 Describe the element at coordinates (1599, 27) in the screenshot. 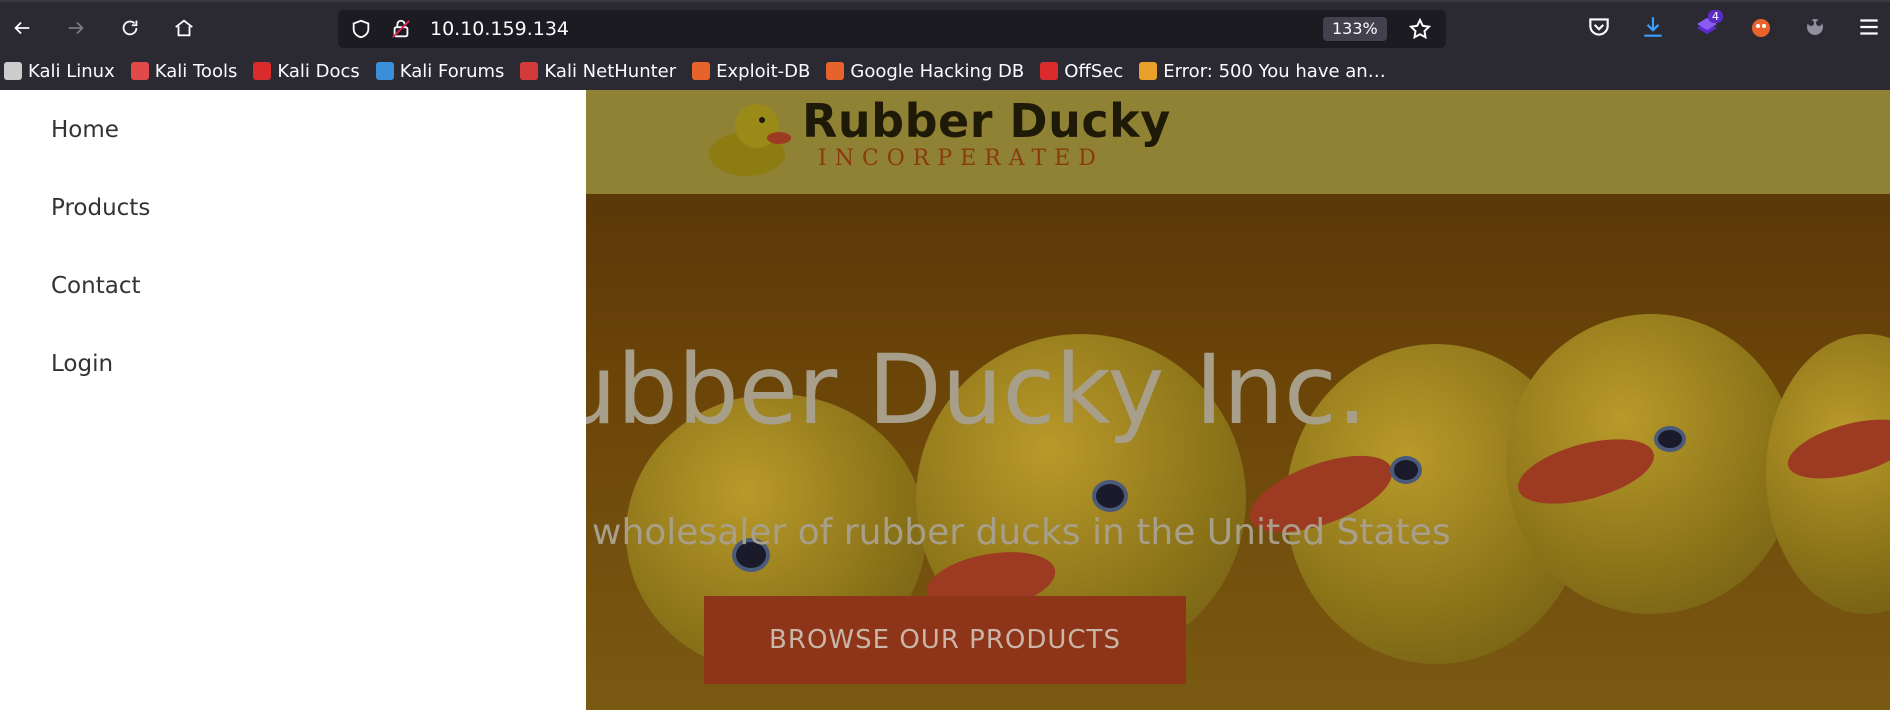

I see `pocket-icon` at that location.